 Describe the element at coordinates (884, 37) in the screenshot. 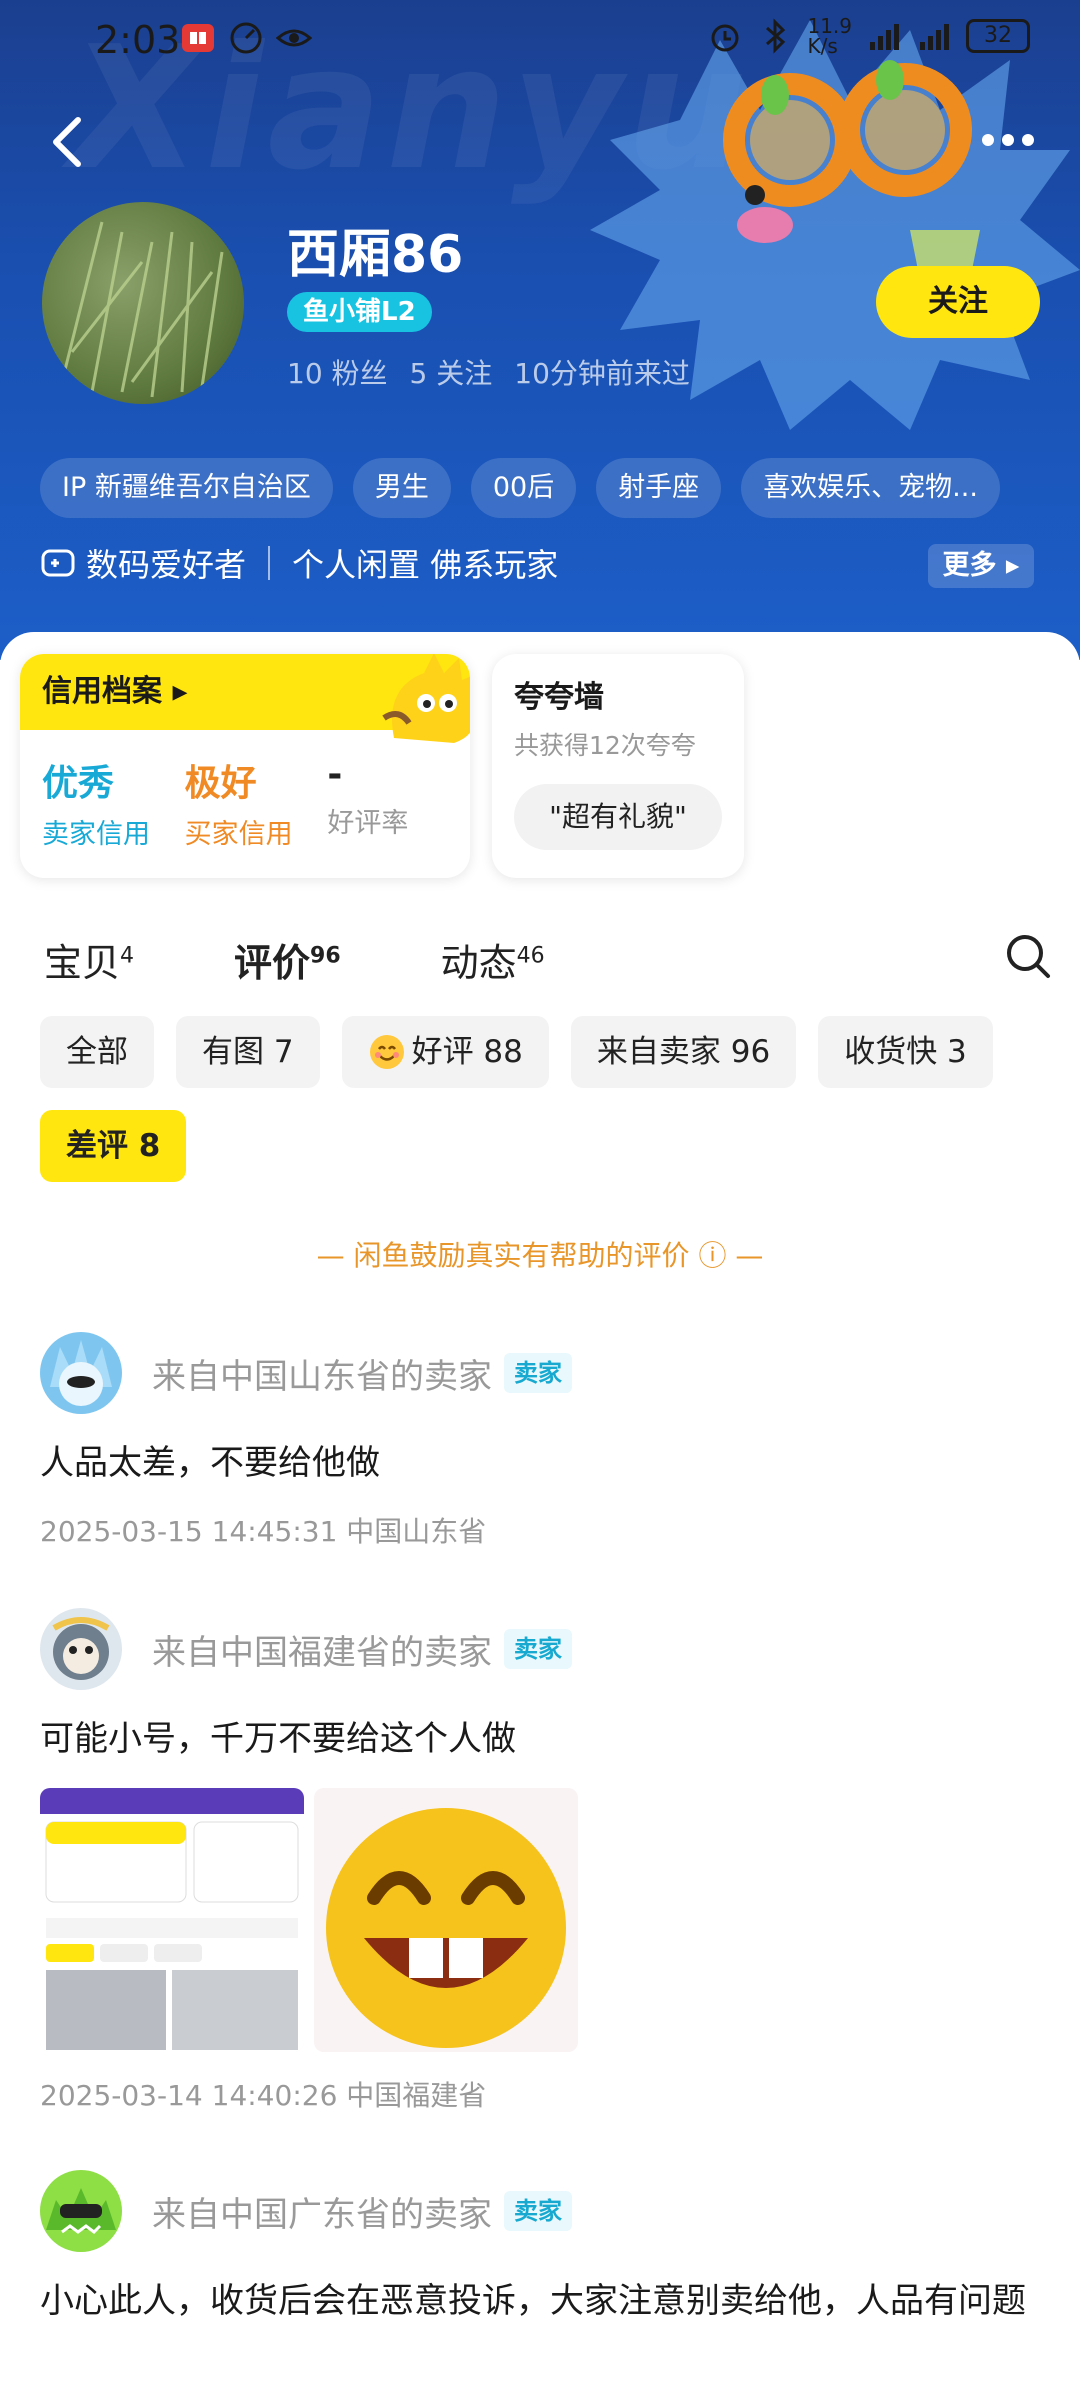

I see `signal-4g-icon` at that location.